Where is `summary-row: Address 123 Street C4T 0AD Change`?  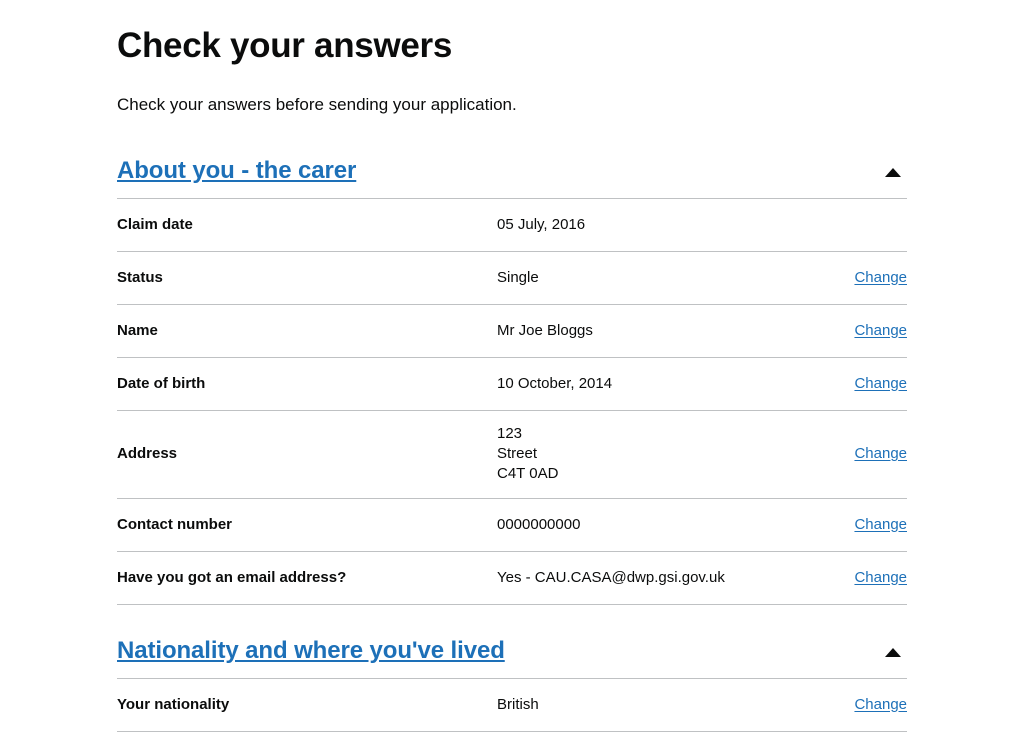 summary-row: Address 123 Street C4T 0AD Change is located at coordinates (512, 455).